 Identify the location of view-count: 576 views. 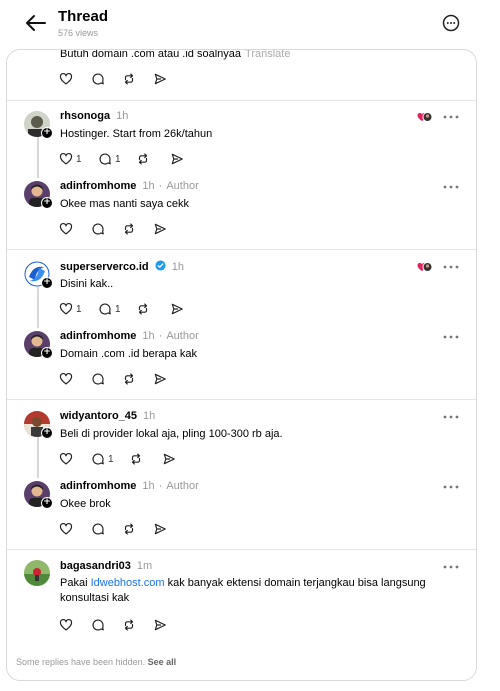
(78, 33).